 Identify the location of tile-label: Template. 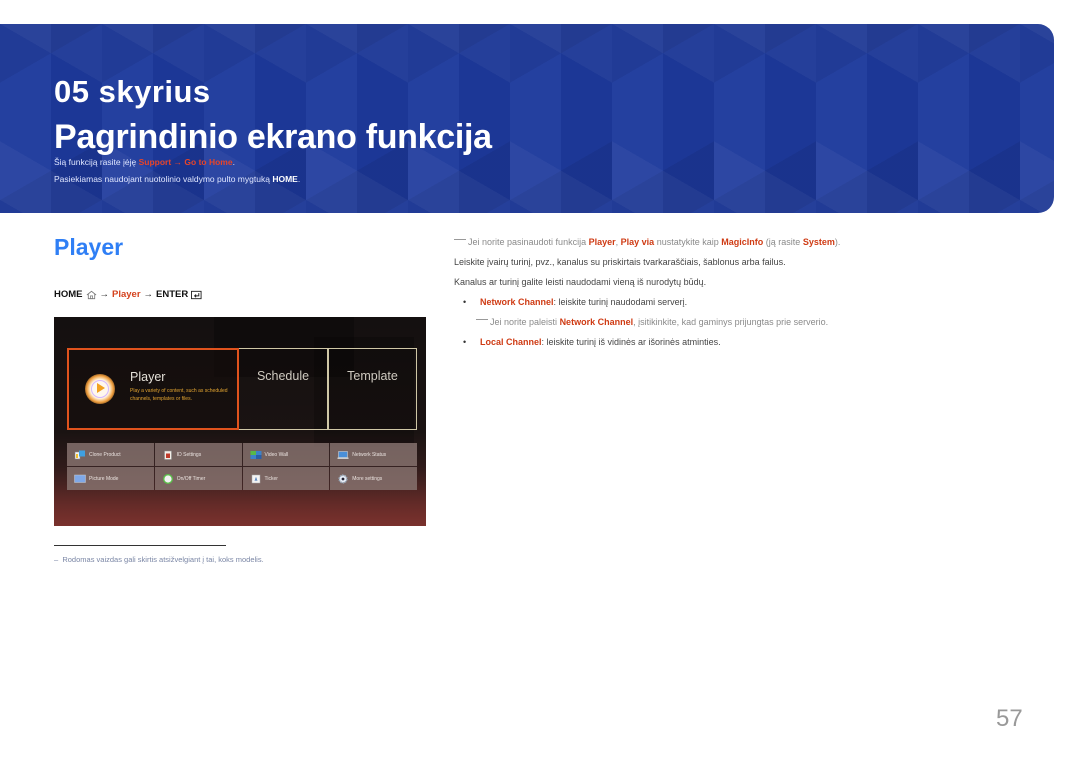
(372, 376).